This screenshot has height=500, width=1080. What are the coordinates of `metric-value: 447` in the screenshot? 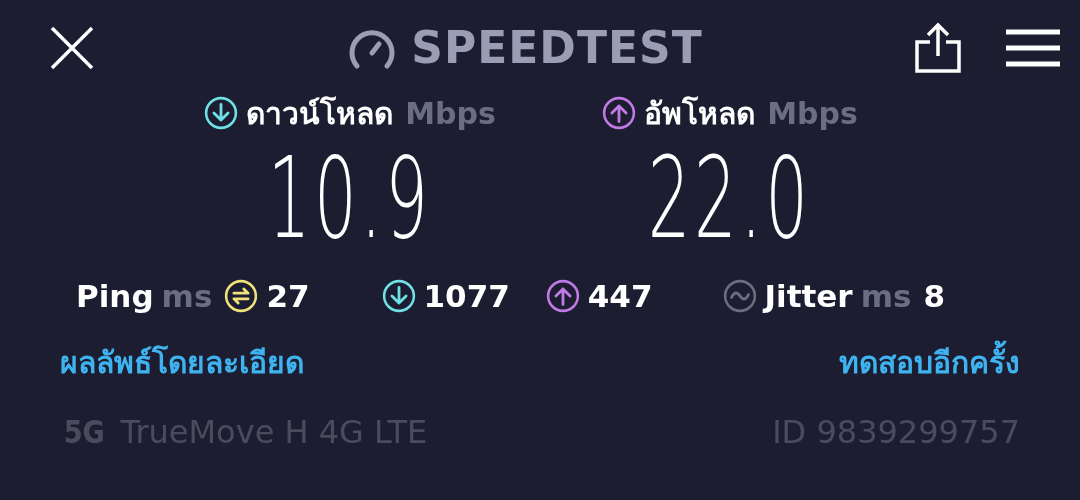 It's located at (620, 296).